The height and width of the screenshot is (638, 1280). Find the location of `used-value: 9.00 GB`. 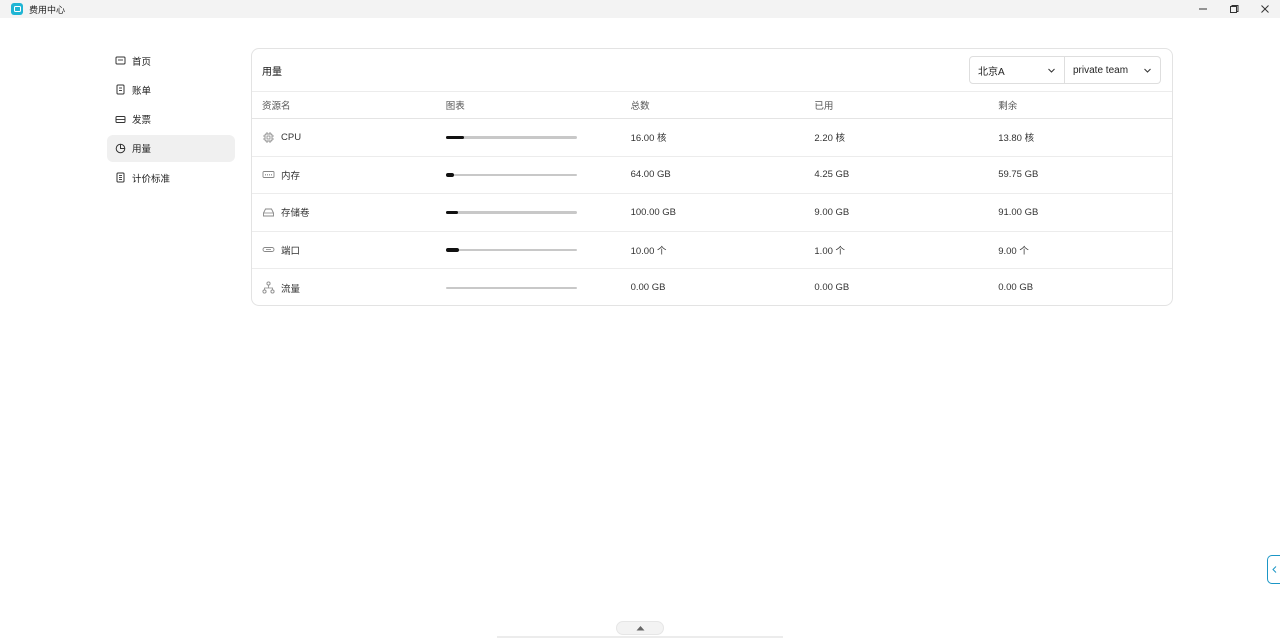

used-value: 9.00 GB is located at coordinates (832, 212).